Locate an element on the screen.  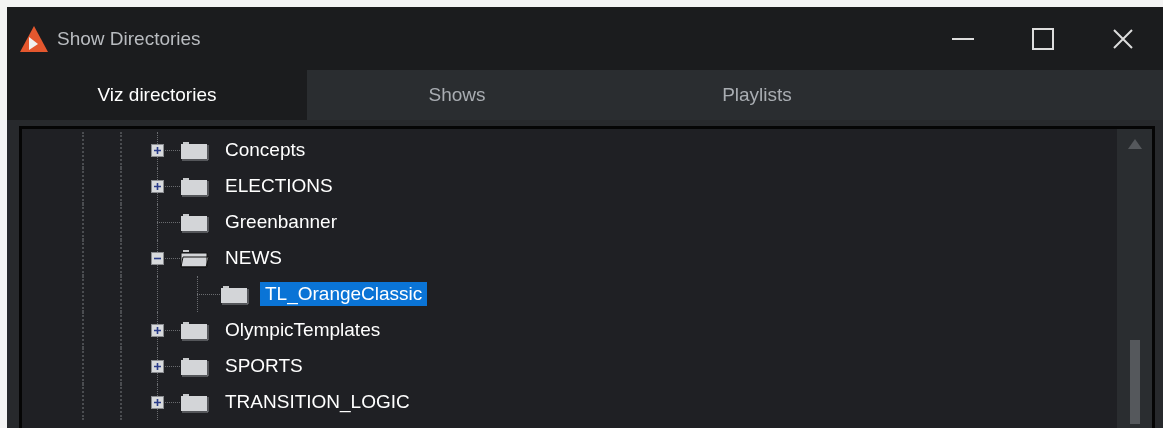
folder-name: TRANSITION_LOGIC is located at coordinates (317, 402).